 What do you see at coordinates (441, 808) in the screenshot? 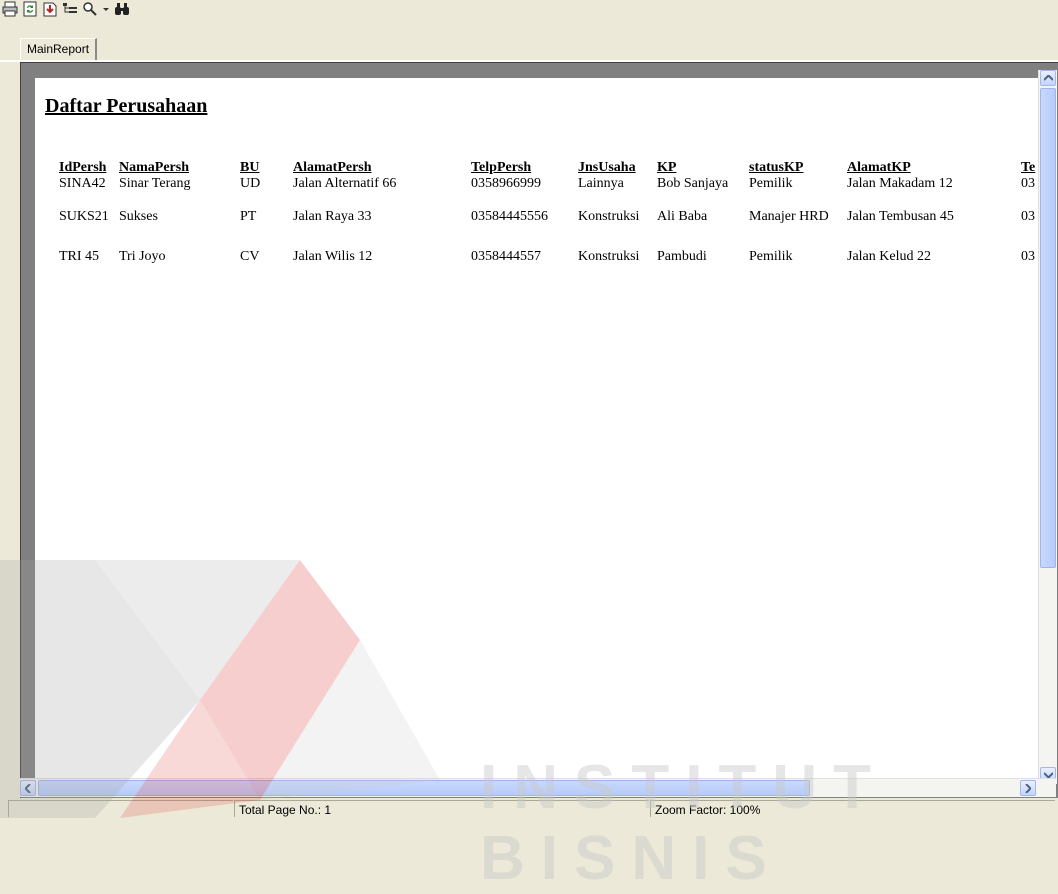
I see `status-total-page: Total Page No.: 1` at bounding box center [441, 808].